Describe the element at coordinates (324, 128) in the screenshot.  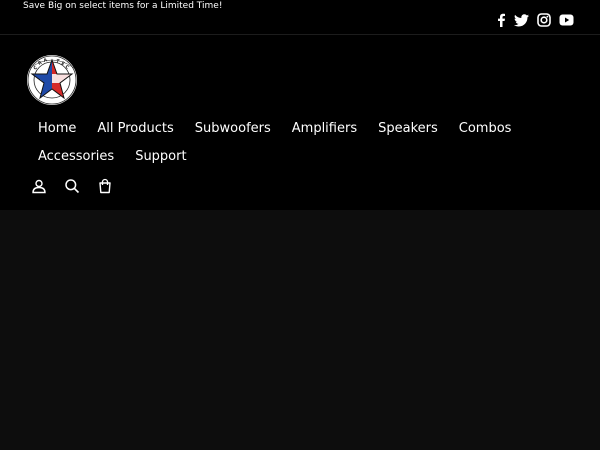
I see `nav-item-amplifiers: Amplifiers` at that location.